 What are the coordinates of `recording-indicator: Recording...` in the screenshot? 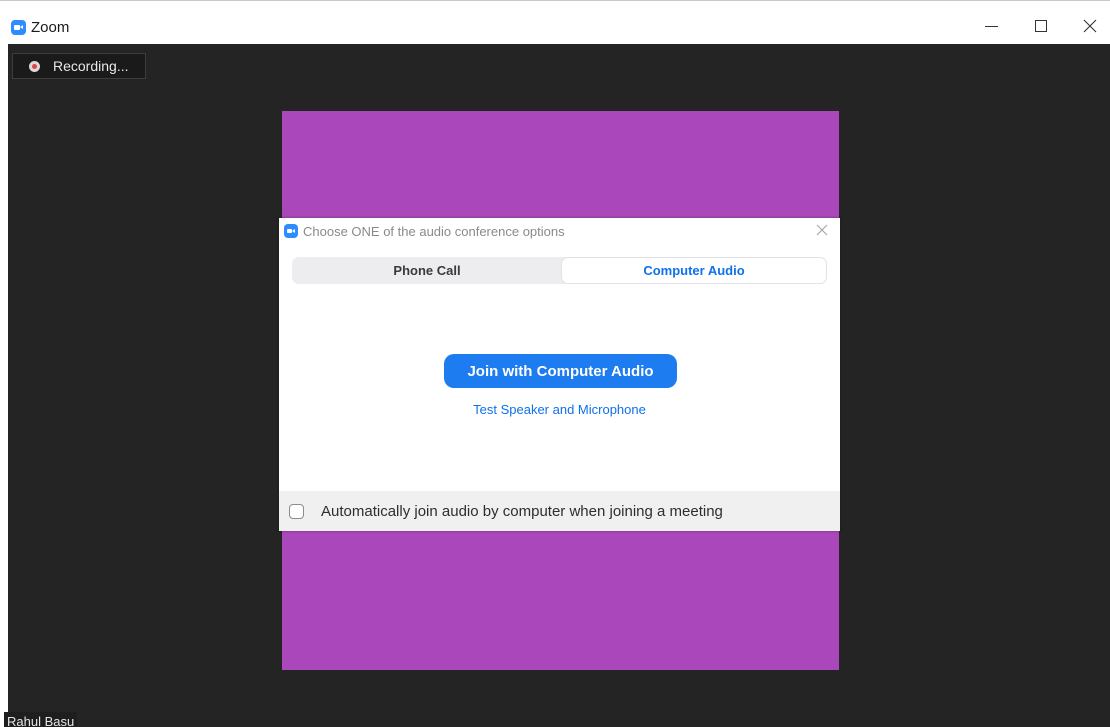 It's located at (79, 66).